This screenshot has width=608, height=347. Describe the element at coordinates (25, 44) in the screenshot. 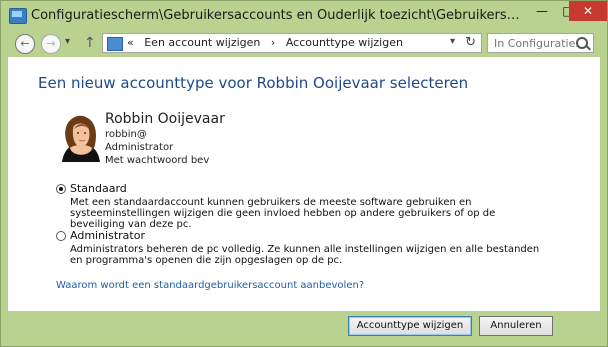

I see `back-arrow-icon: ←` at that location.